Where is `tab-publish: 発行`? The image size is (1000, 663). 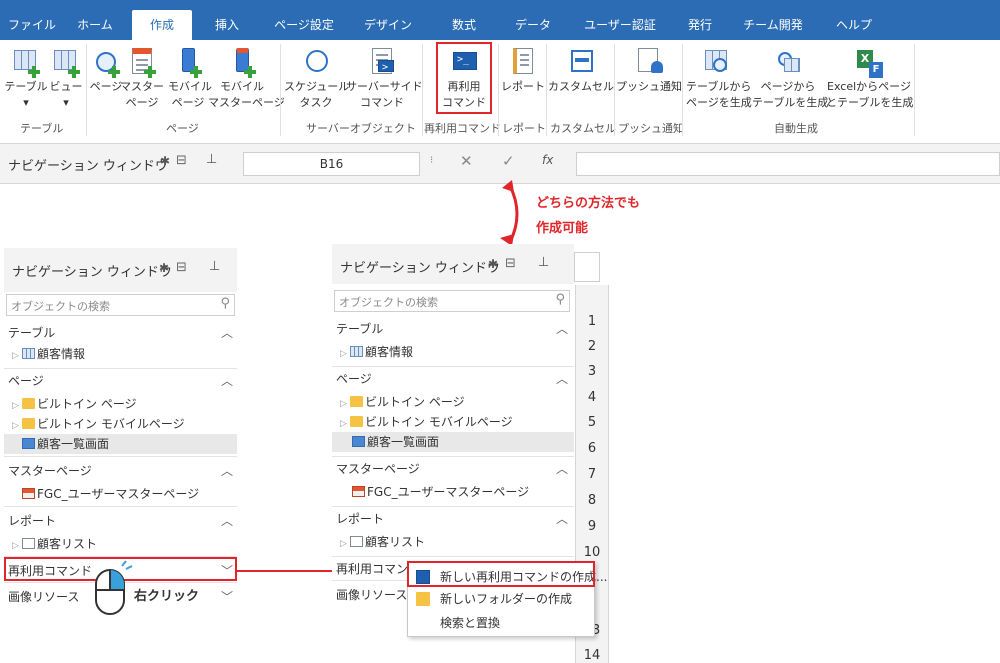
tab-publish: 発行 is located at coordinates (700, 25).